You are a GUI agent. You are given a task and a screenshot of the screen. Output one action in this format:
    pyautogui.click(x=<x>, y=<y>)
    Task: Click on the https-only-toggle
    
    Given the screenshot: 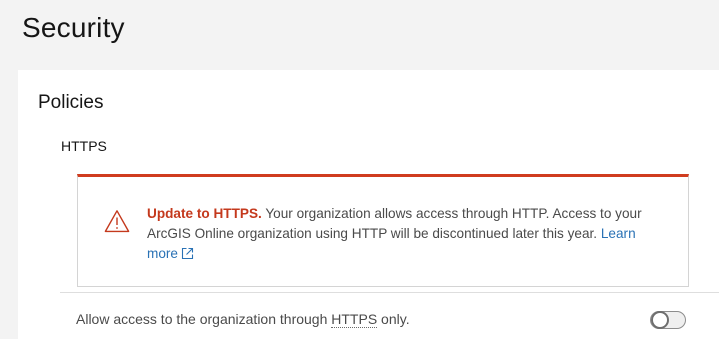 What is the action you would take?
    pyautogui.click(x=668, y=320)
    